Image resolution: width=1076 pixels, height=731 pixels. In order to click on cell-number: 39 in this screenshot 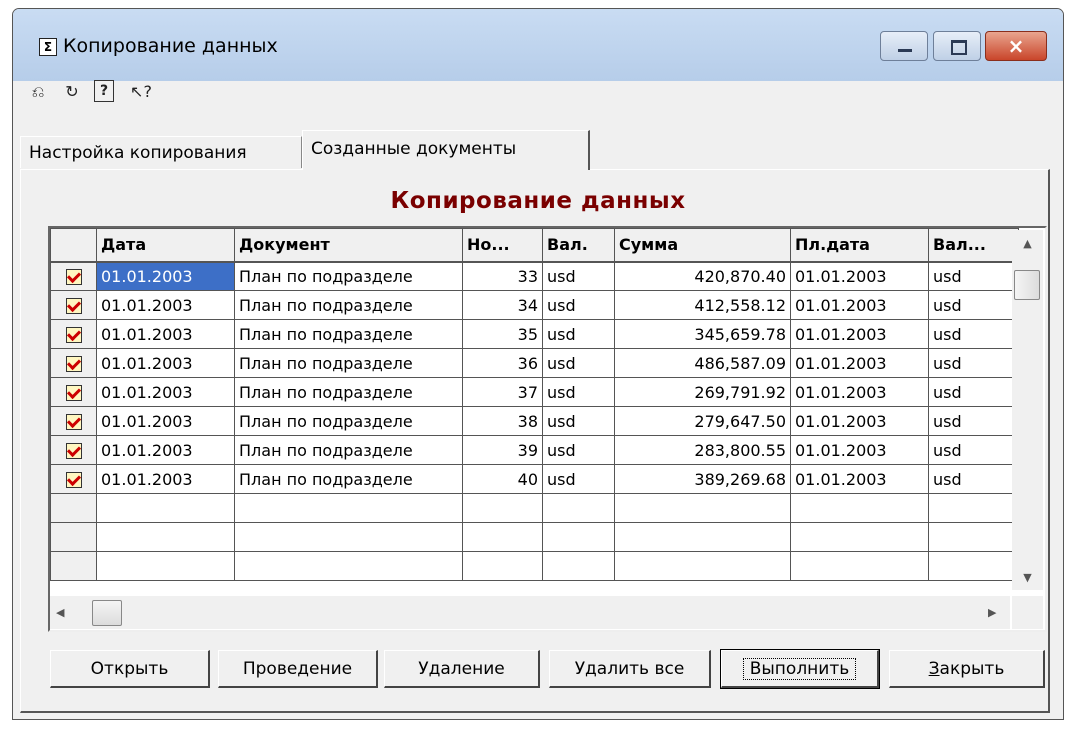, I will do `click(502, 450)`.